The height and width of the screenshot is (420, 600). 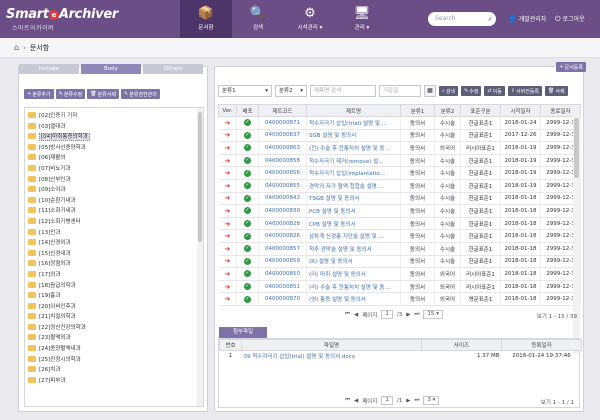 I want to click on tree-item: [23]혈액외과, so click(x=114, y=338).